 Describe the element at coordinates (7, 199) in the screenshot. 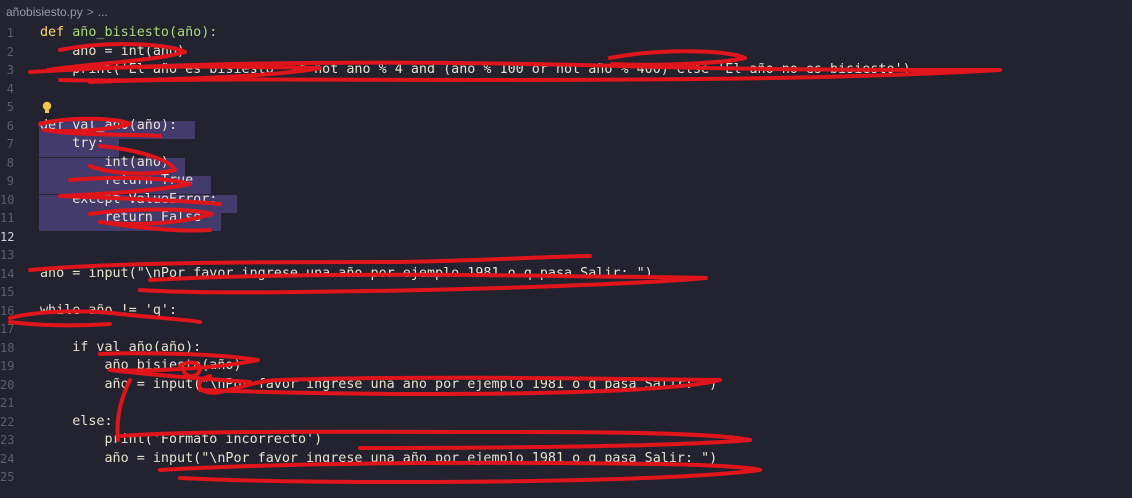

I see `line-number: 10` at that location.